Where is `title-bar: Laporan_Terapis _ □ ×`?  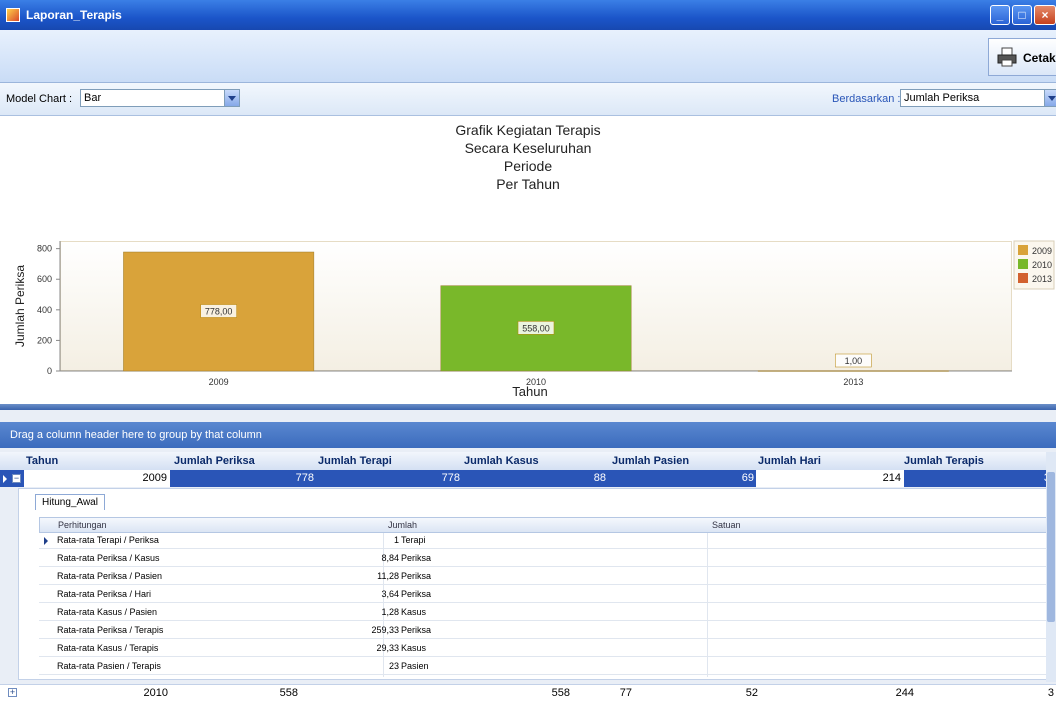 title-bar: Laporan_Terapis _ □ × is located at coordinates (528, 15).